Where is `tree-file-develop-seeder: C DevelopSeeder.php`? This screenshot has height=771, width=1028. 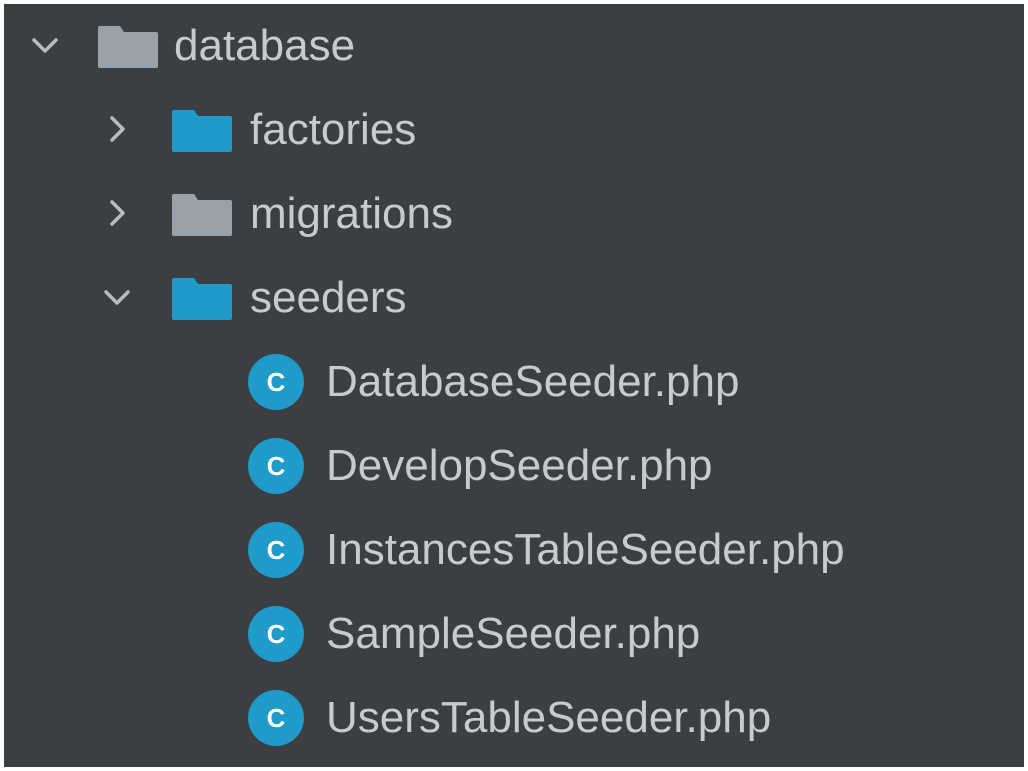 tree-file-develop-seeder: C DevelopSeeder.php is located at coordinates (514, 466).